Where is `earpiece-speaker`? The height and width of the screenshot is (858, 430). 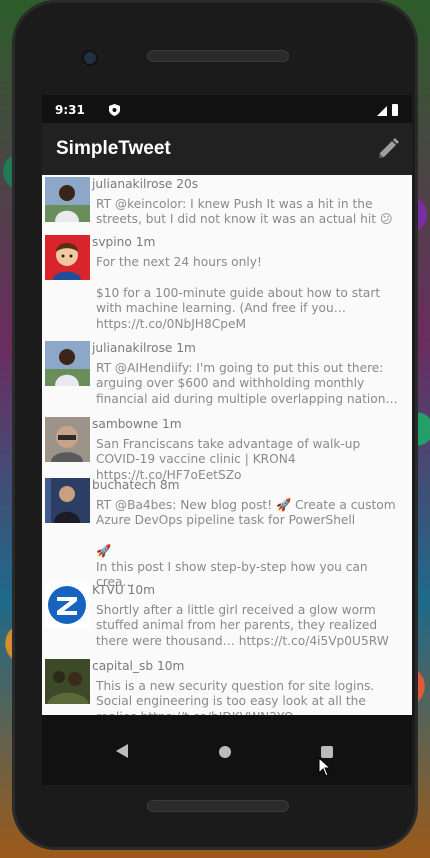 earpiece-speaker is located at coordinates (218, 56).